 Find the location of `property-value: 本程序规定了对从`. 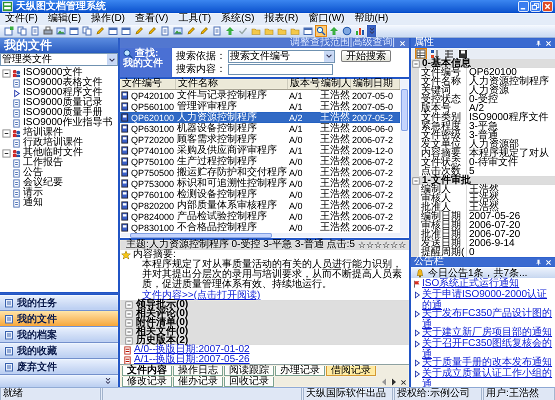

property-value: 本程序规定了对从 is located at coordinates (511, 153).